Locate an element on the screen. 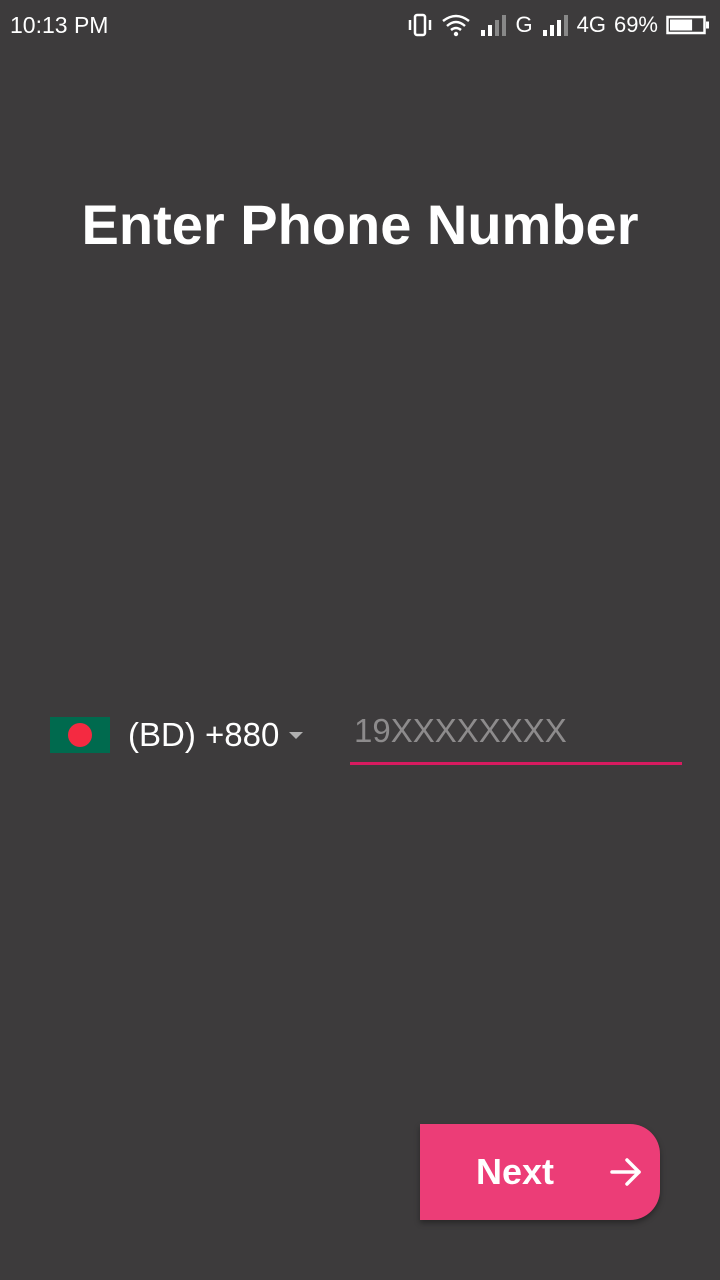  phone-number-row: (BD) +880 is located at coordinates (366, 735).